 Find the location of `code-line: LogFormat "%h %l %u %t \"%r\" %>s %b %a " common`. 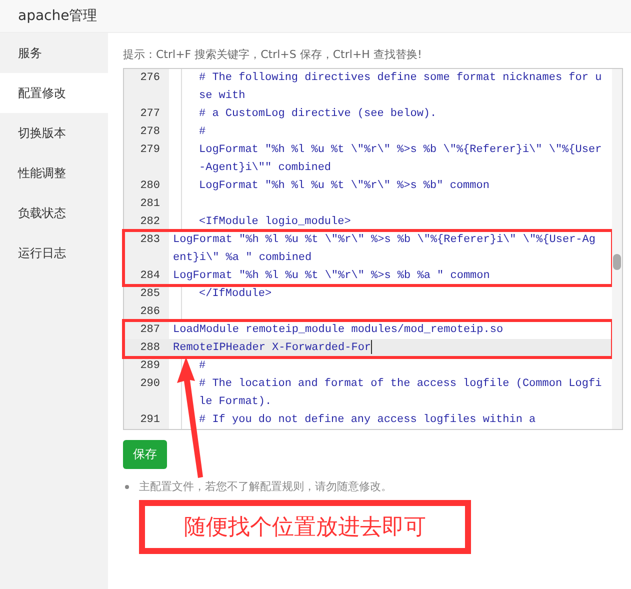

code-line: LogFormat "%h %l %u %t \"%r\" %>s %b %a " common is located at coordinates (331, 276).